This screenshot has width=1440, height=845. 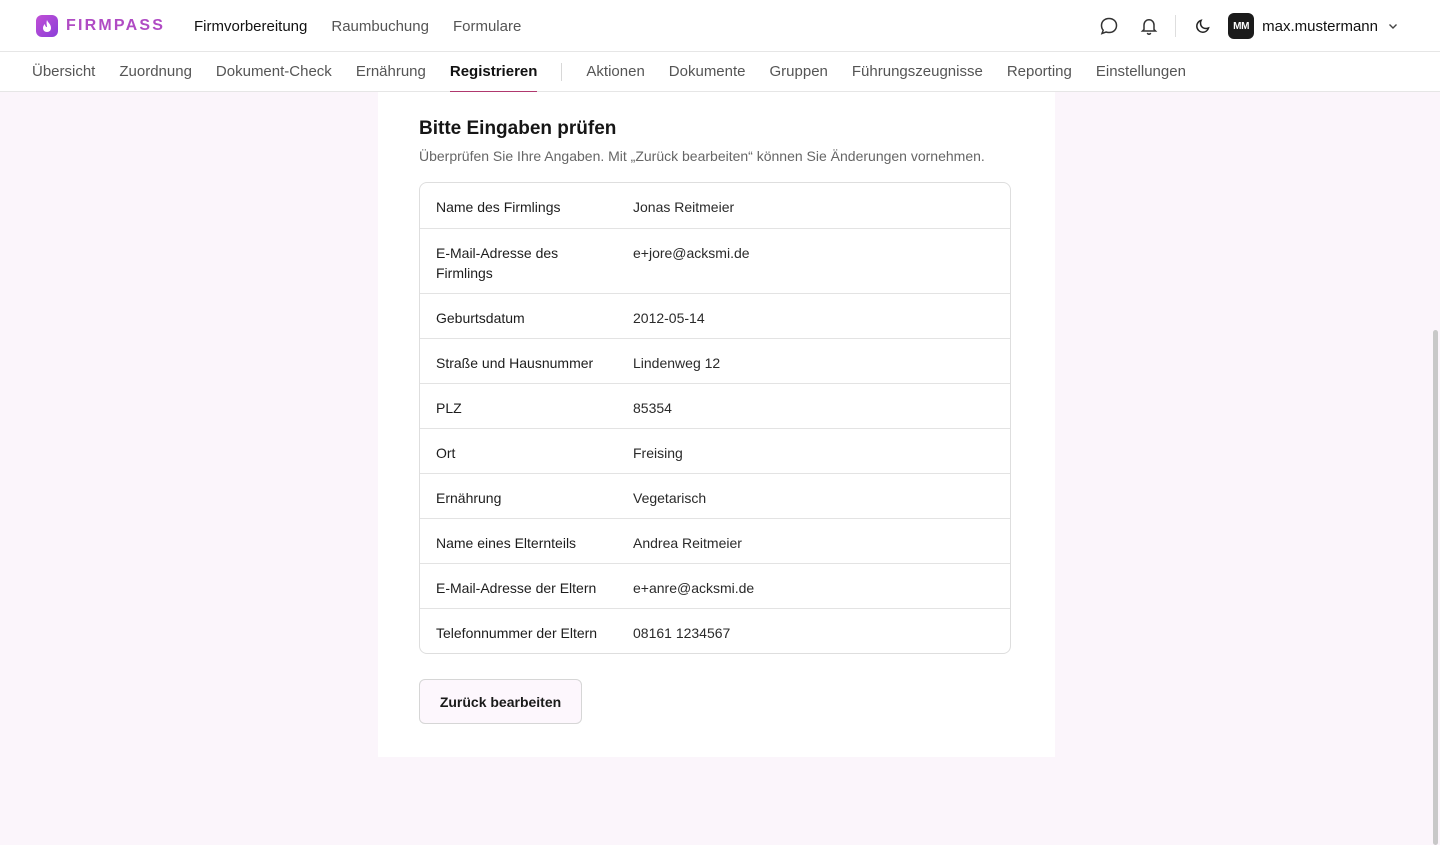 What do you see at coordinates (677, 363) in the screenshot?
I see `row-value: Lindenweg 12` at bounding box center [677, 363].